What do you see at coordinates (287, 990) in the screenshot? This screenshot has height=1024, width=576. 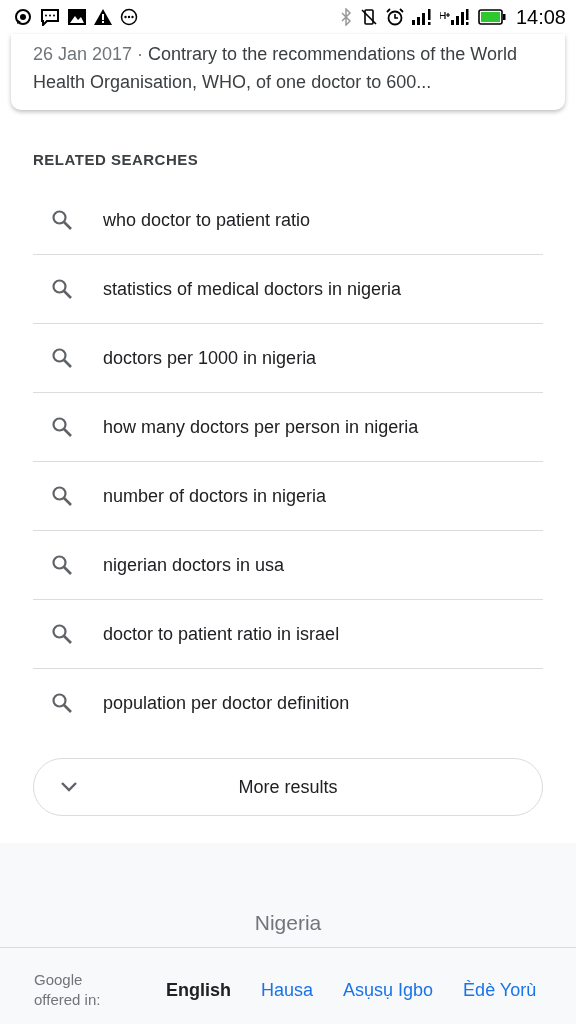 I see `language-link: Hausa` at bounding box center [287, 990].